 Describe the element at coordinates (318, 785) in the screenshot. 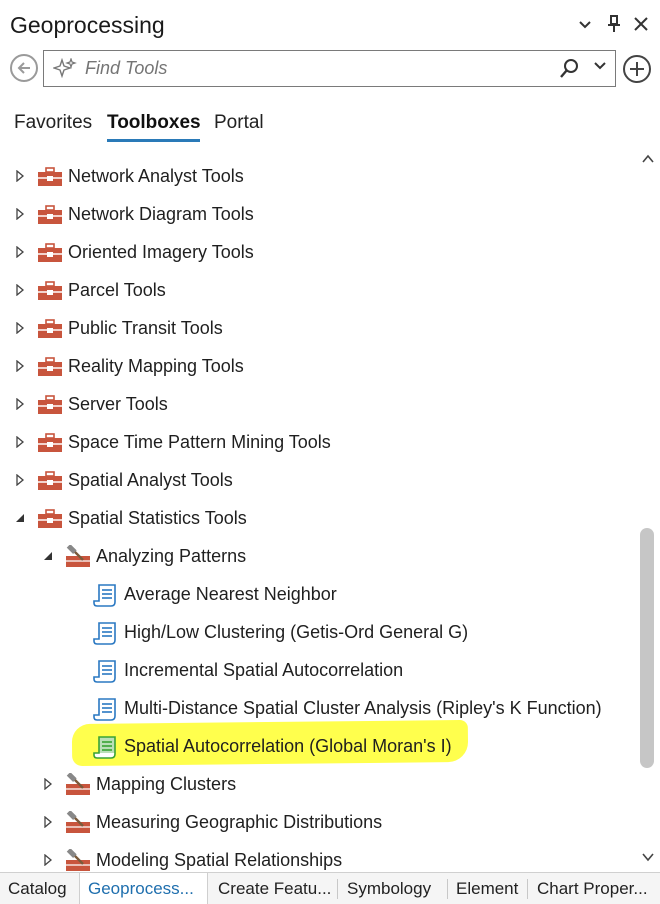

I see `tree-item-toolset: Mapping Clusters` at that location.